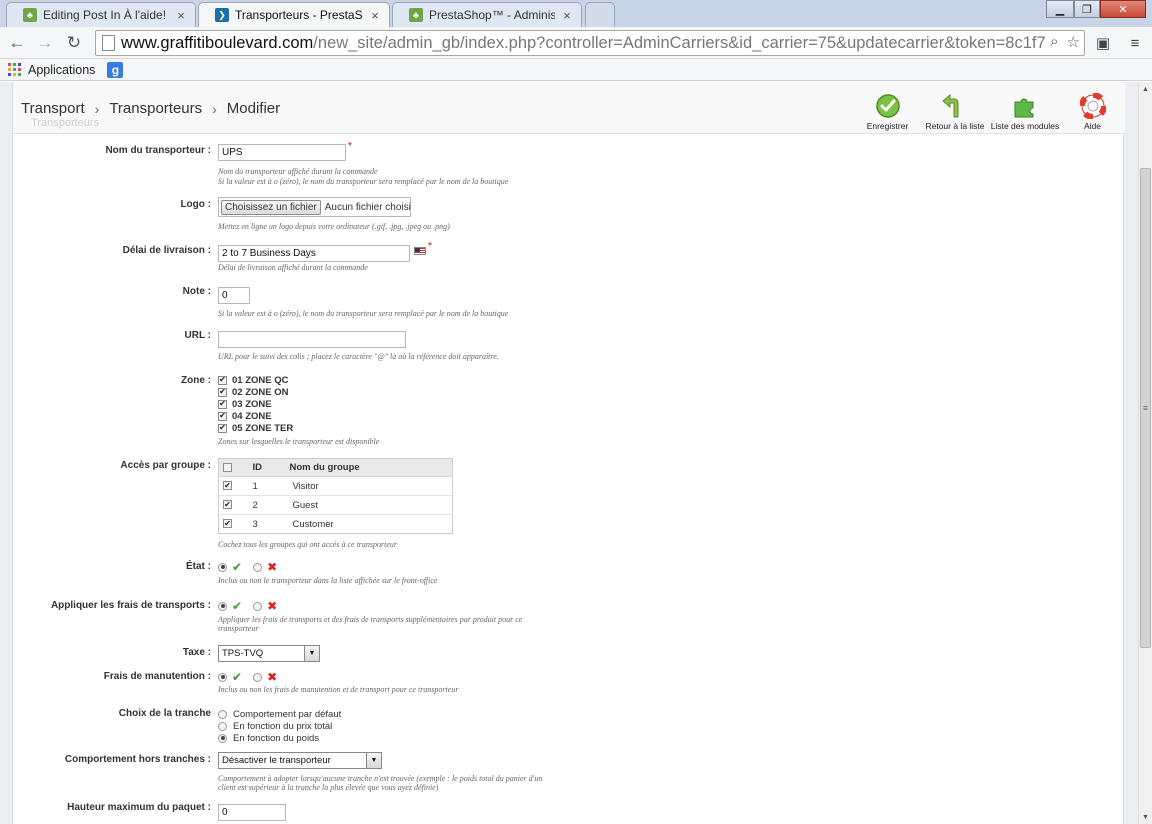  Describe the element at coordinates (97, 108) in the screenshot. I see `chevron-right-icon: ›` at that location.